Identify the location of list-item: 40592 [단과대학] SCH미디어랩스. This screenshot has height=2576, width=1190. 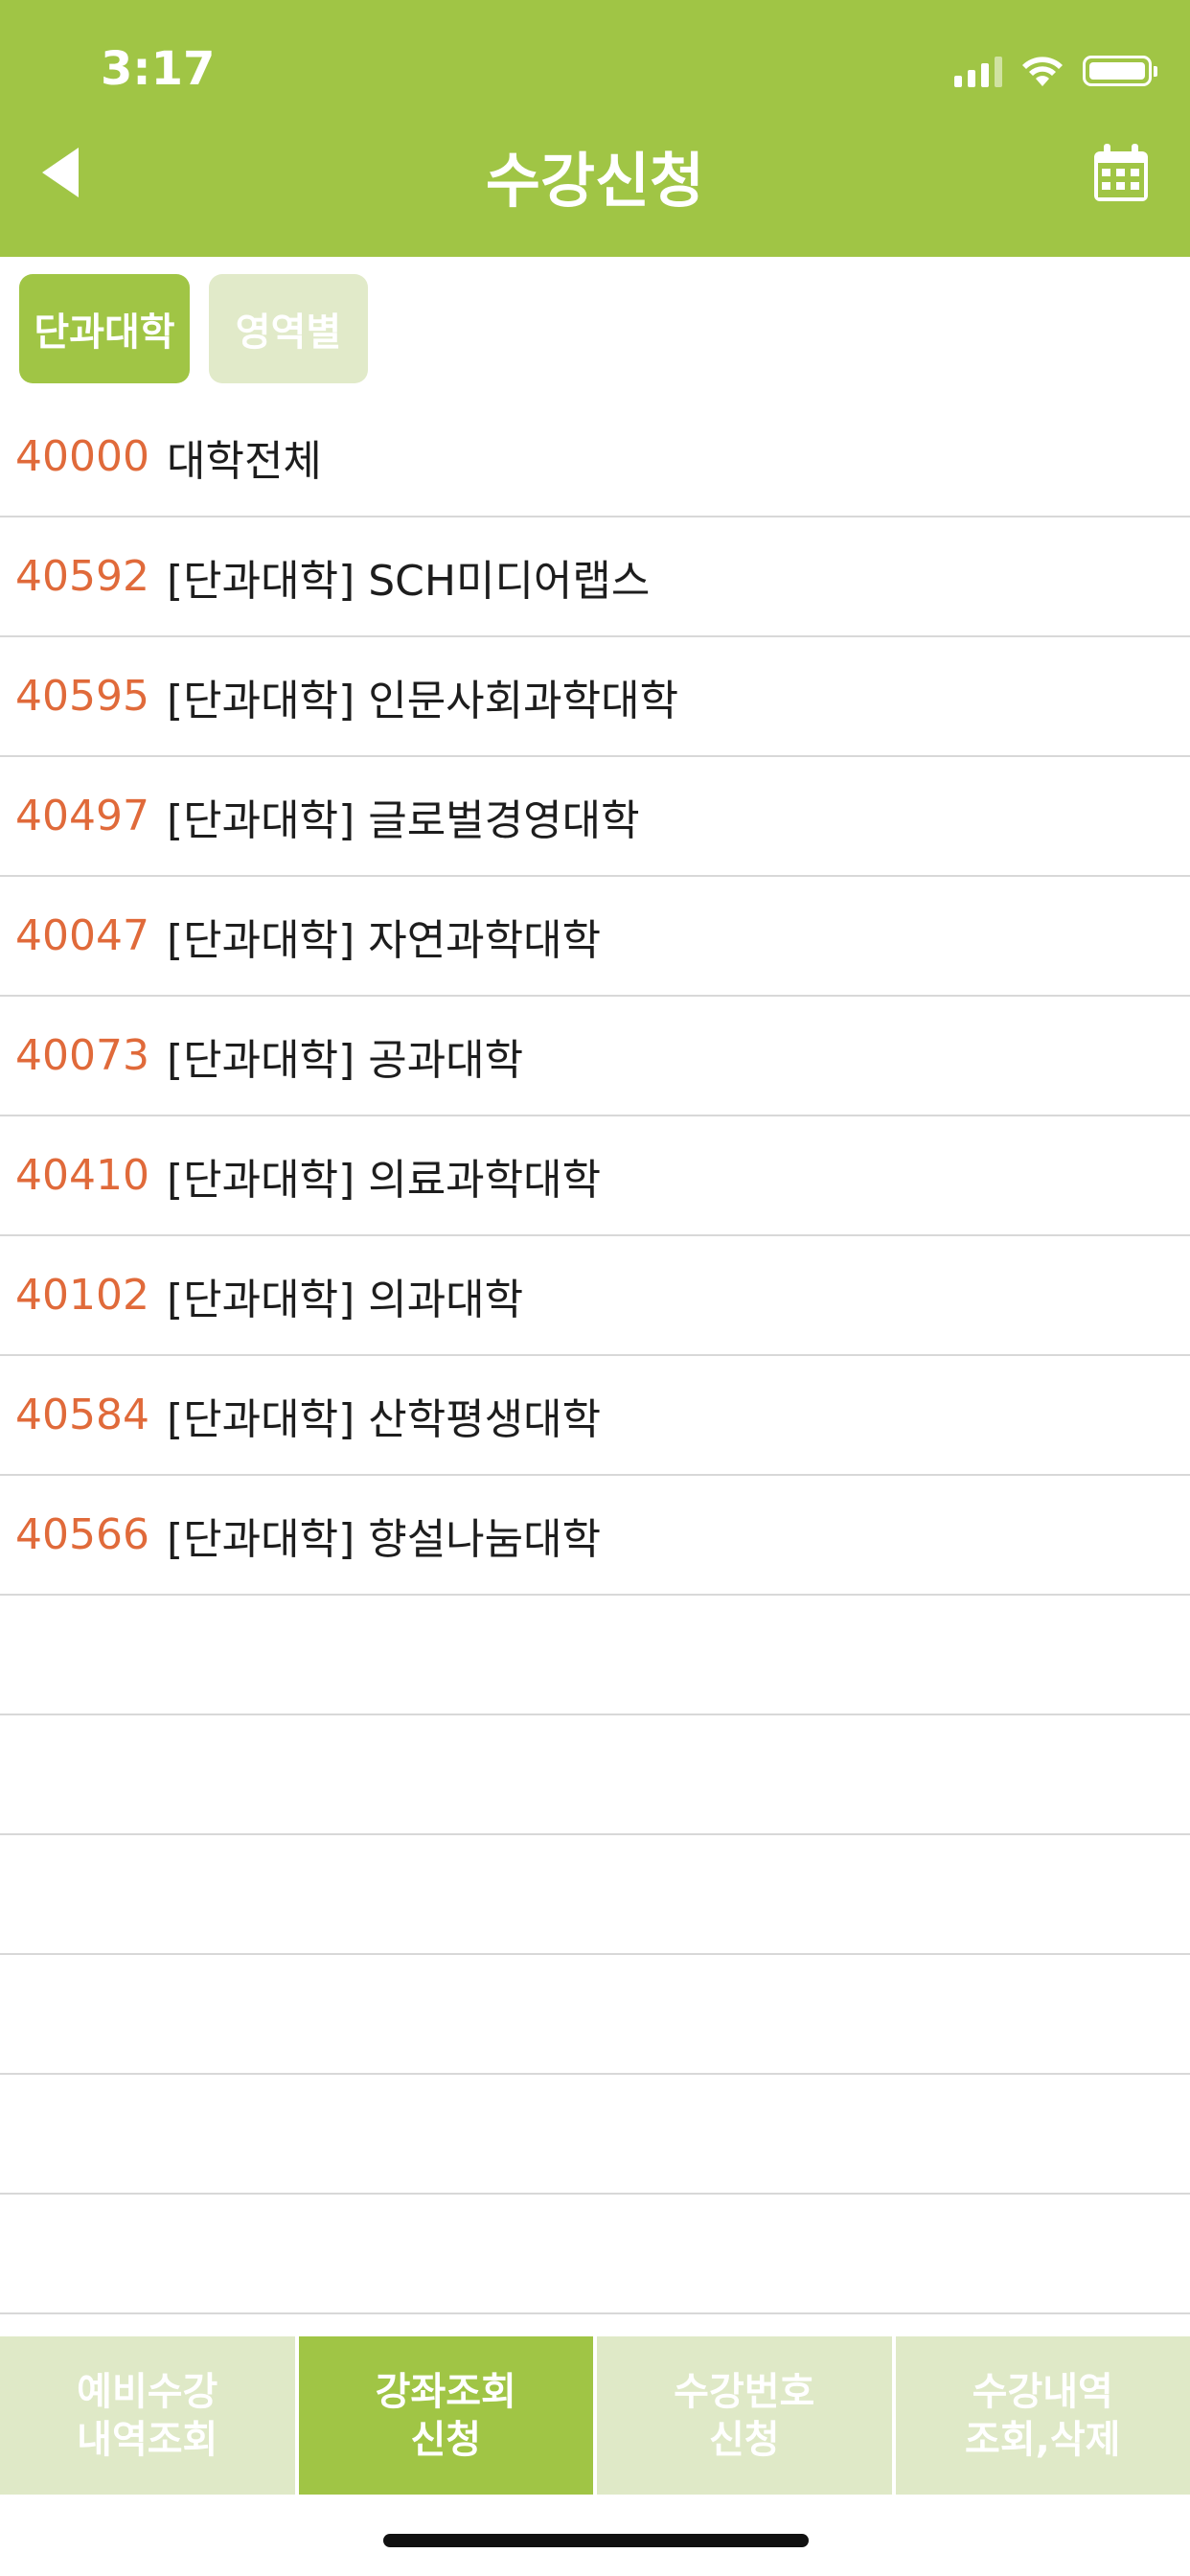
(595, 577).